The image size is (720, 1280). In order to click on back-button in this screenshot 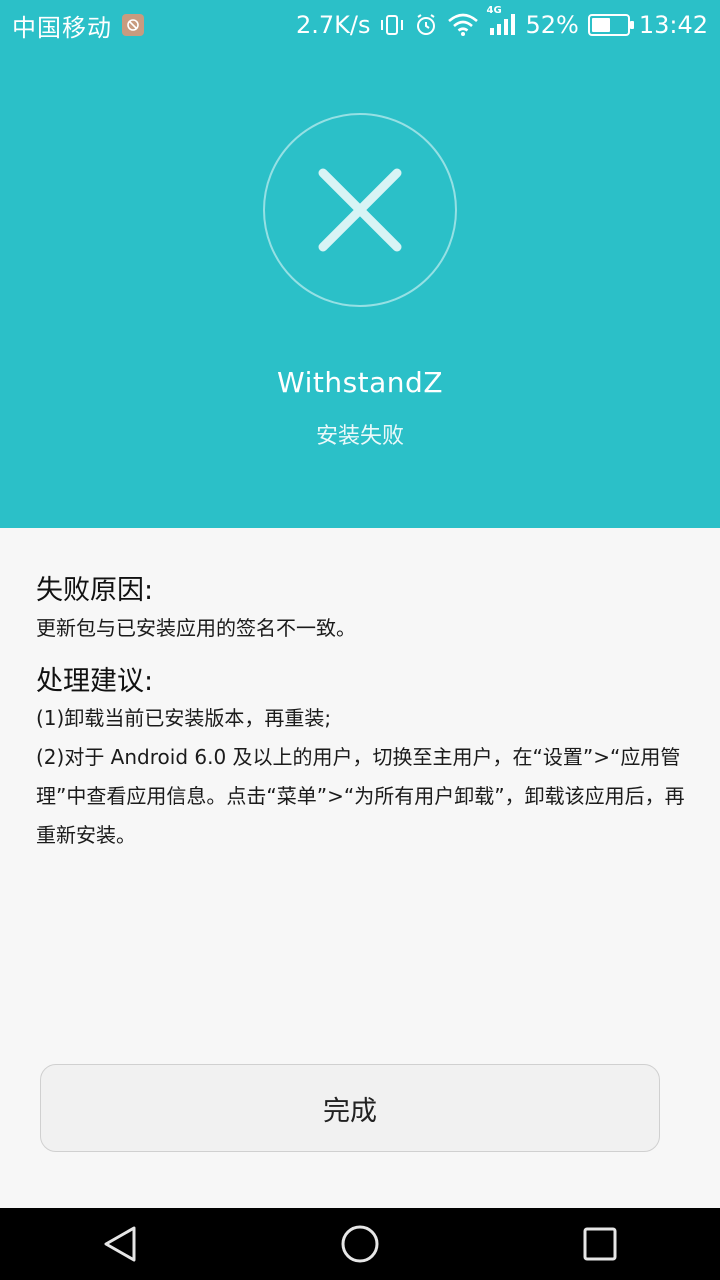, I will do `click(120, 1244)`.